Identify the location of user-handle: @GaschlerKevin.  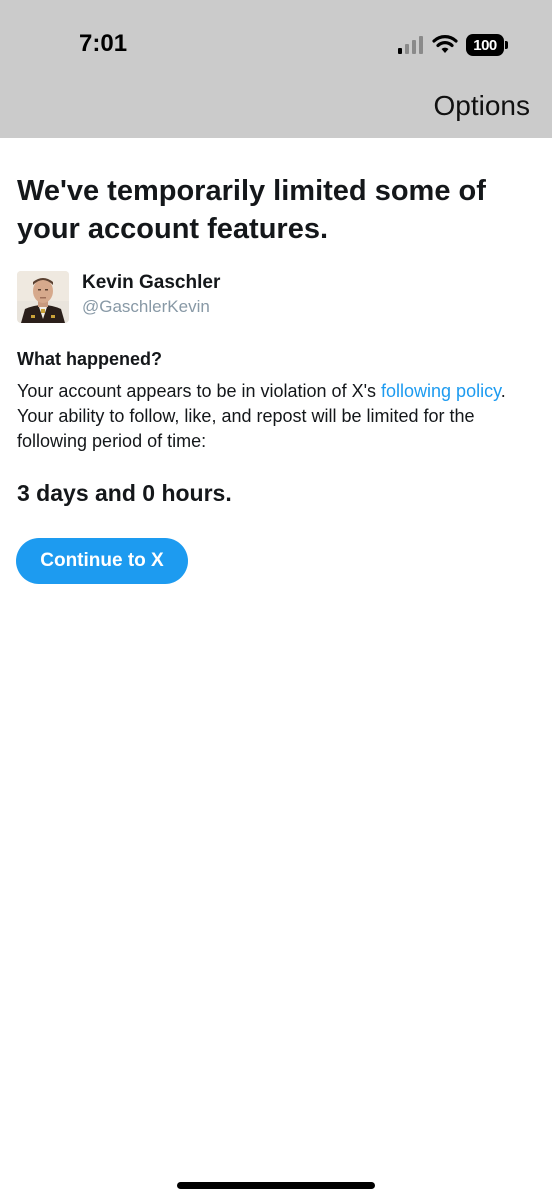
(146, 306).